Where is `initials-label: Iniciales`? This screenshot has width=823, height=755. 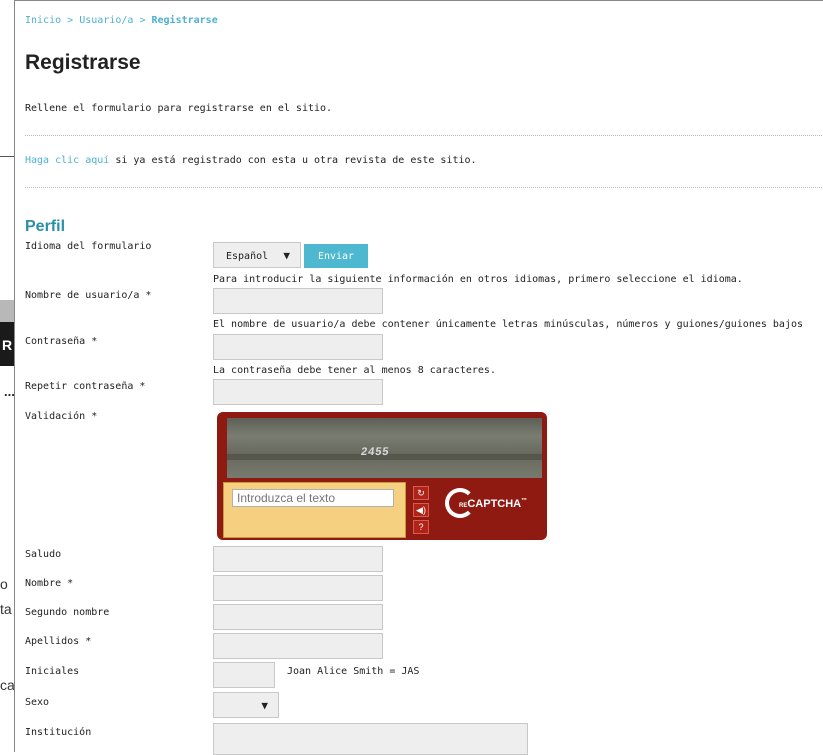
initials-label: Iniciales is located at coordinates (52, 671).